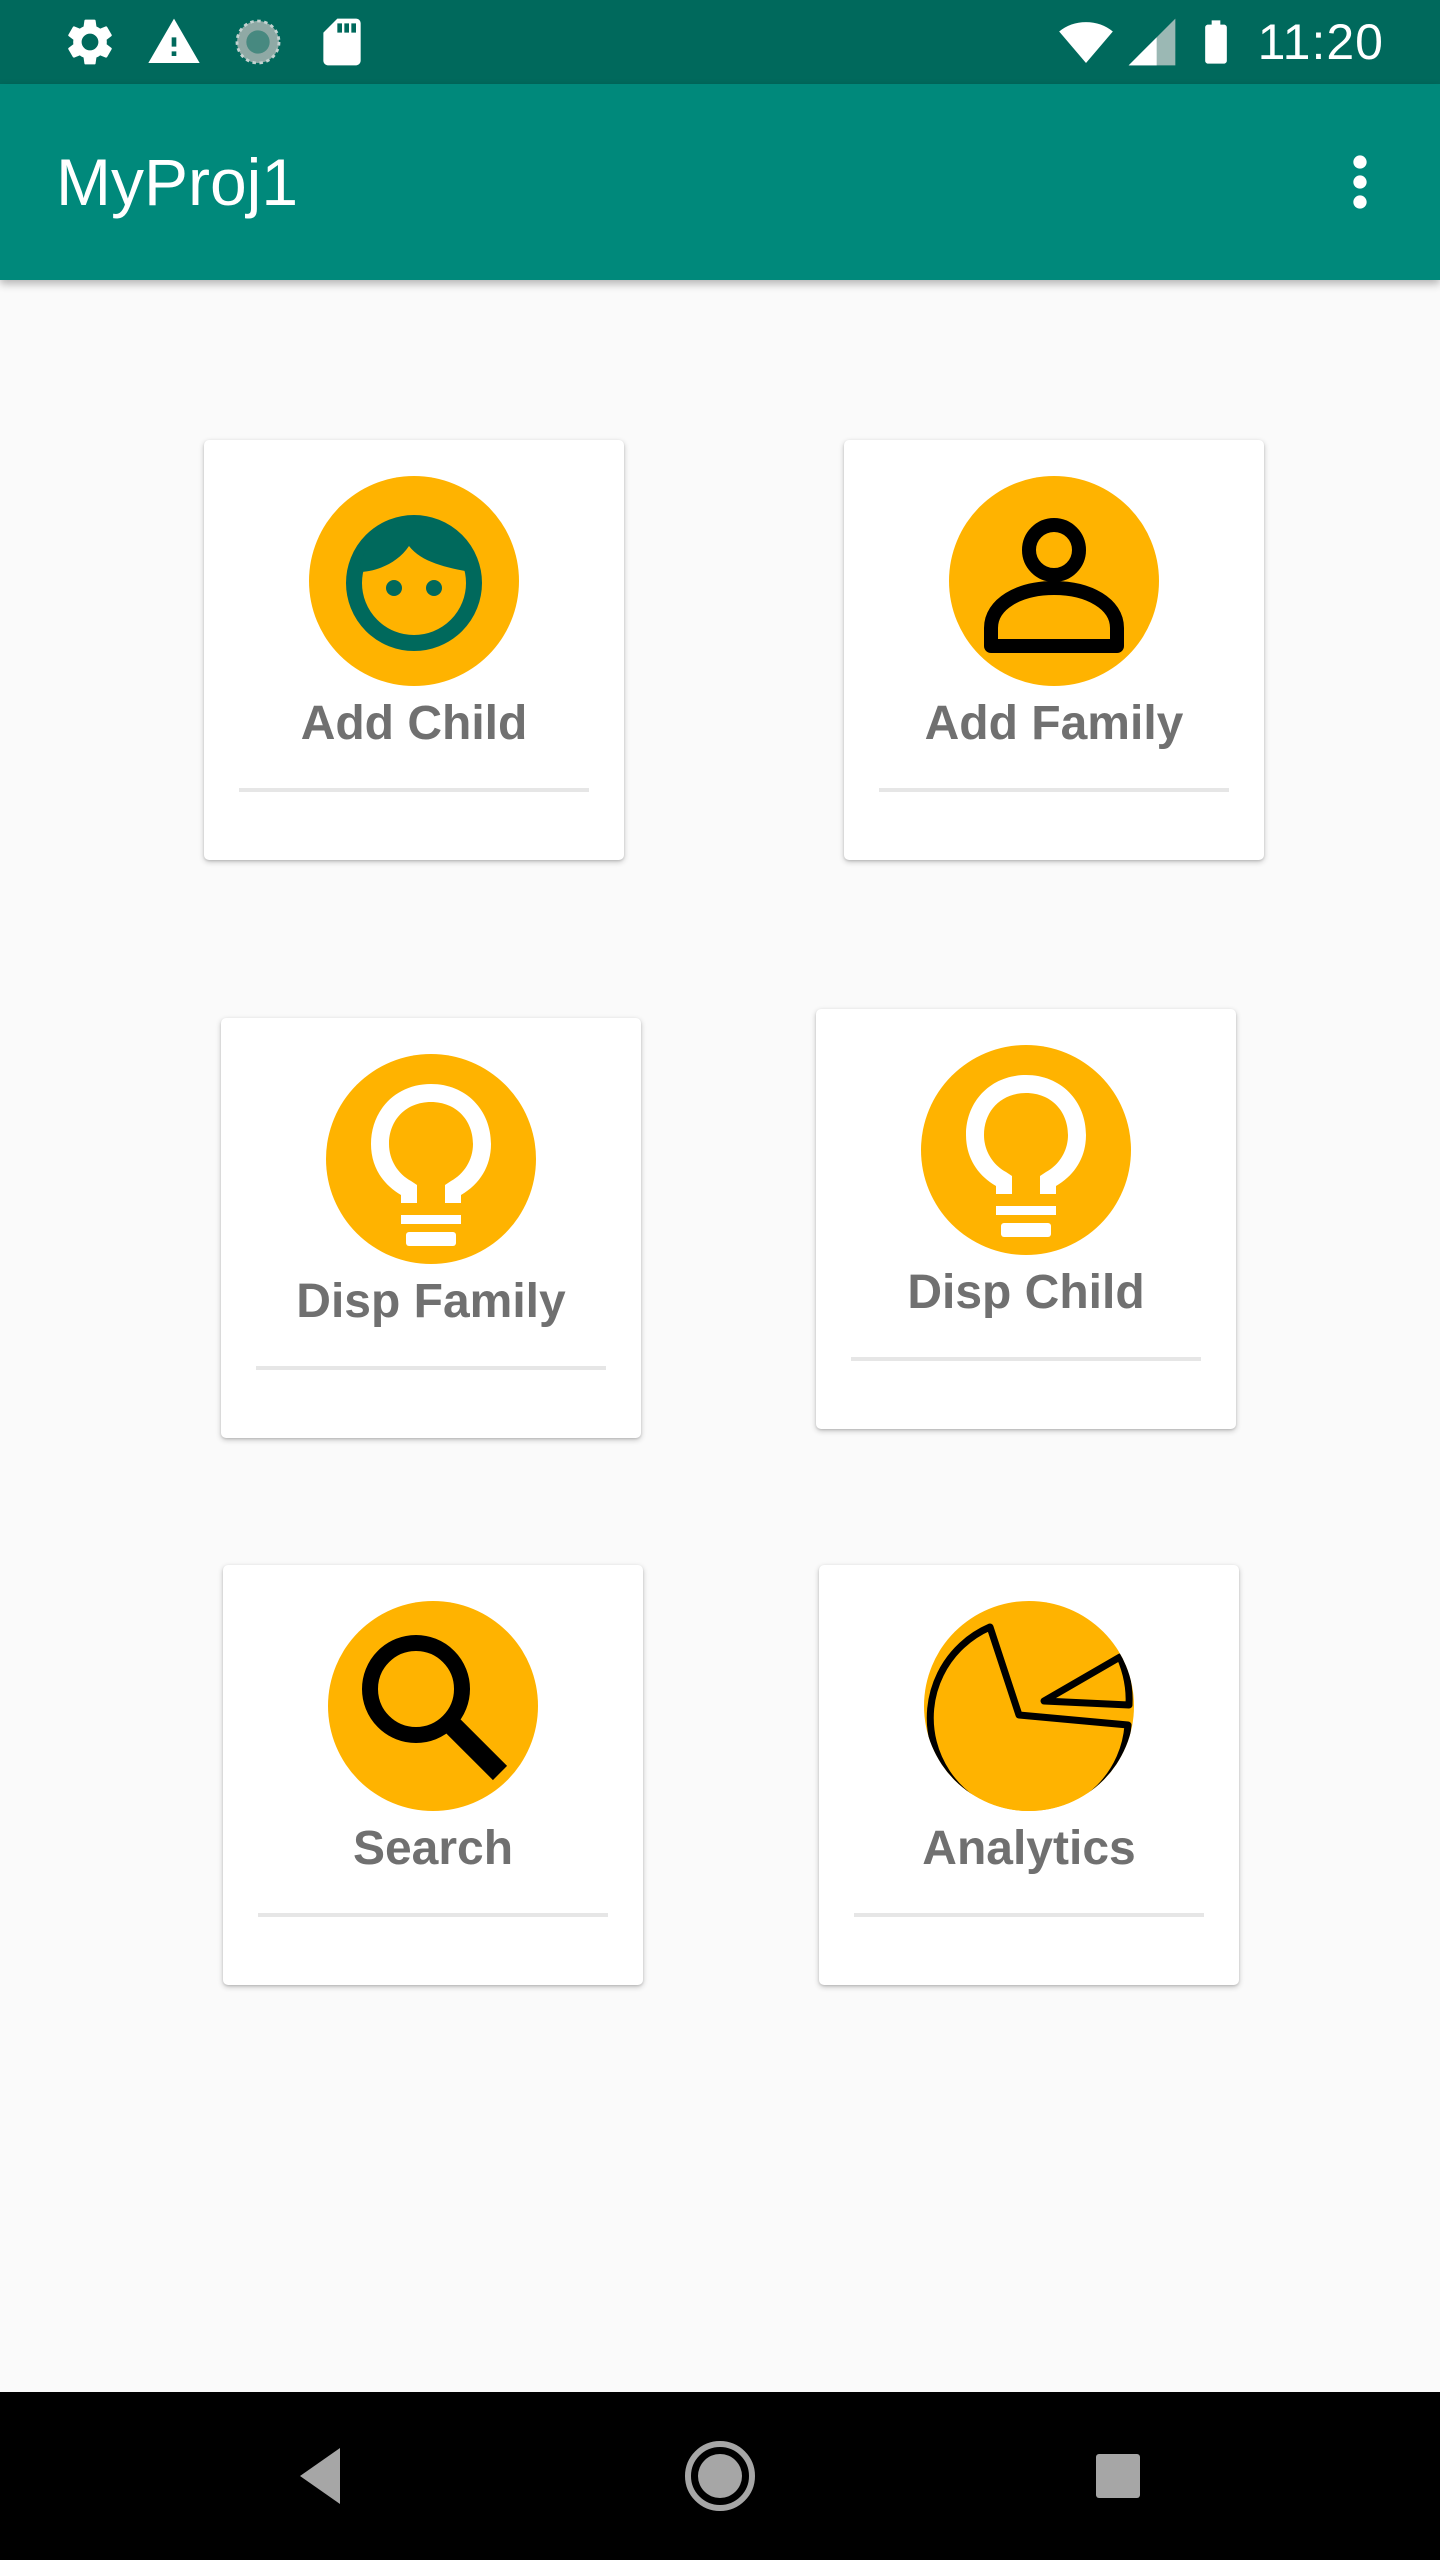  I want to click on card-label: Disp Family, so click(431, 1301).